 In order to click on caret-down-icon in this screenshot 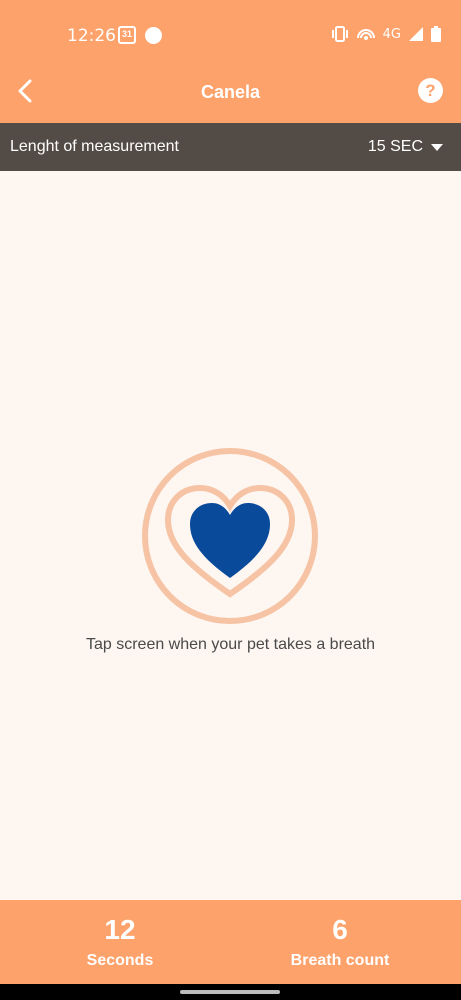, I will do `click(437, 147)`.